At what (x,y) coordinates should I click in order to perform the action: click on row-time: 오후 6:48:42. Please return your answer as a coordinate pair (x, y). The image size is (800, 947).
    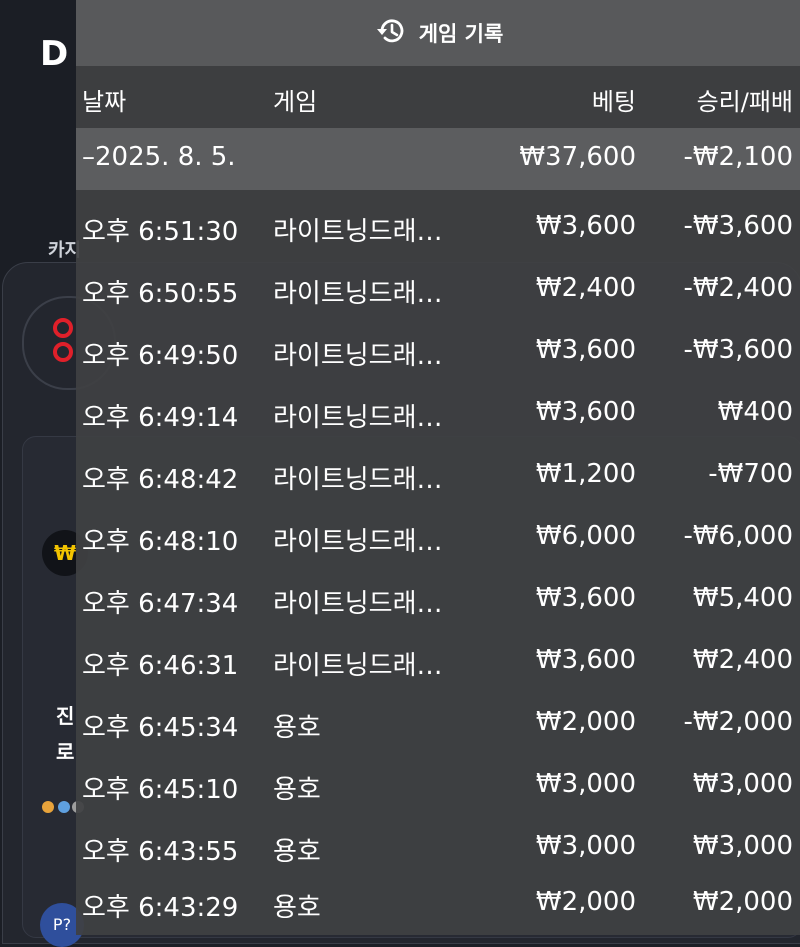
    Looking at the image, I should click on (160, 480).